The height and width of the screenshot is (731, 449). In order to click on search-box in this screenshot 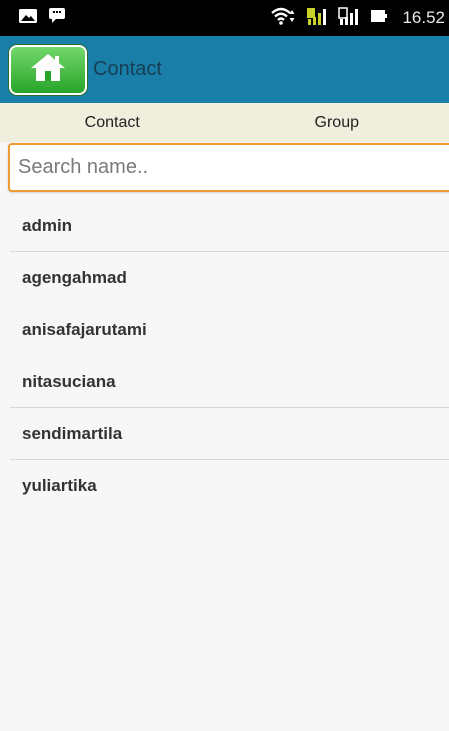, I will do `click(228, 167)`.